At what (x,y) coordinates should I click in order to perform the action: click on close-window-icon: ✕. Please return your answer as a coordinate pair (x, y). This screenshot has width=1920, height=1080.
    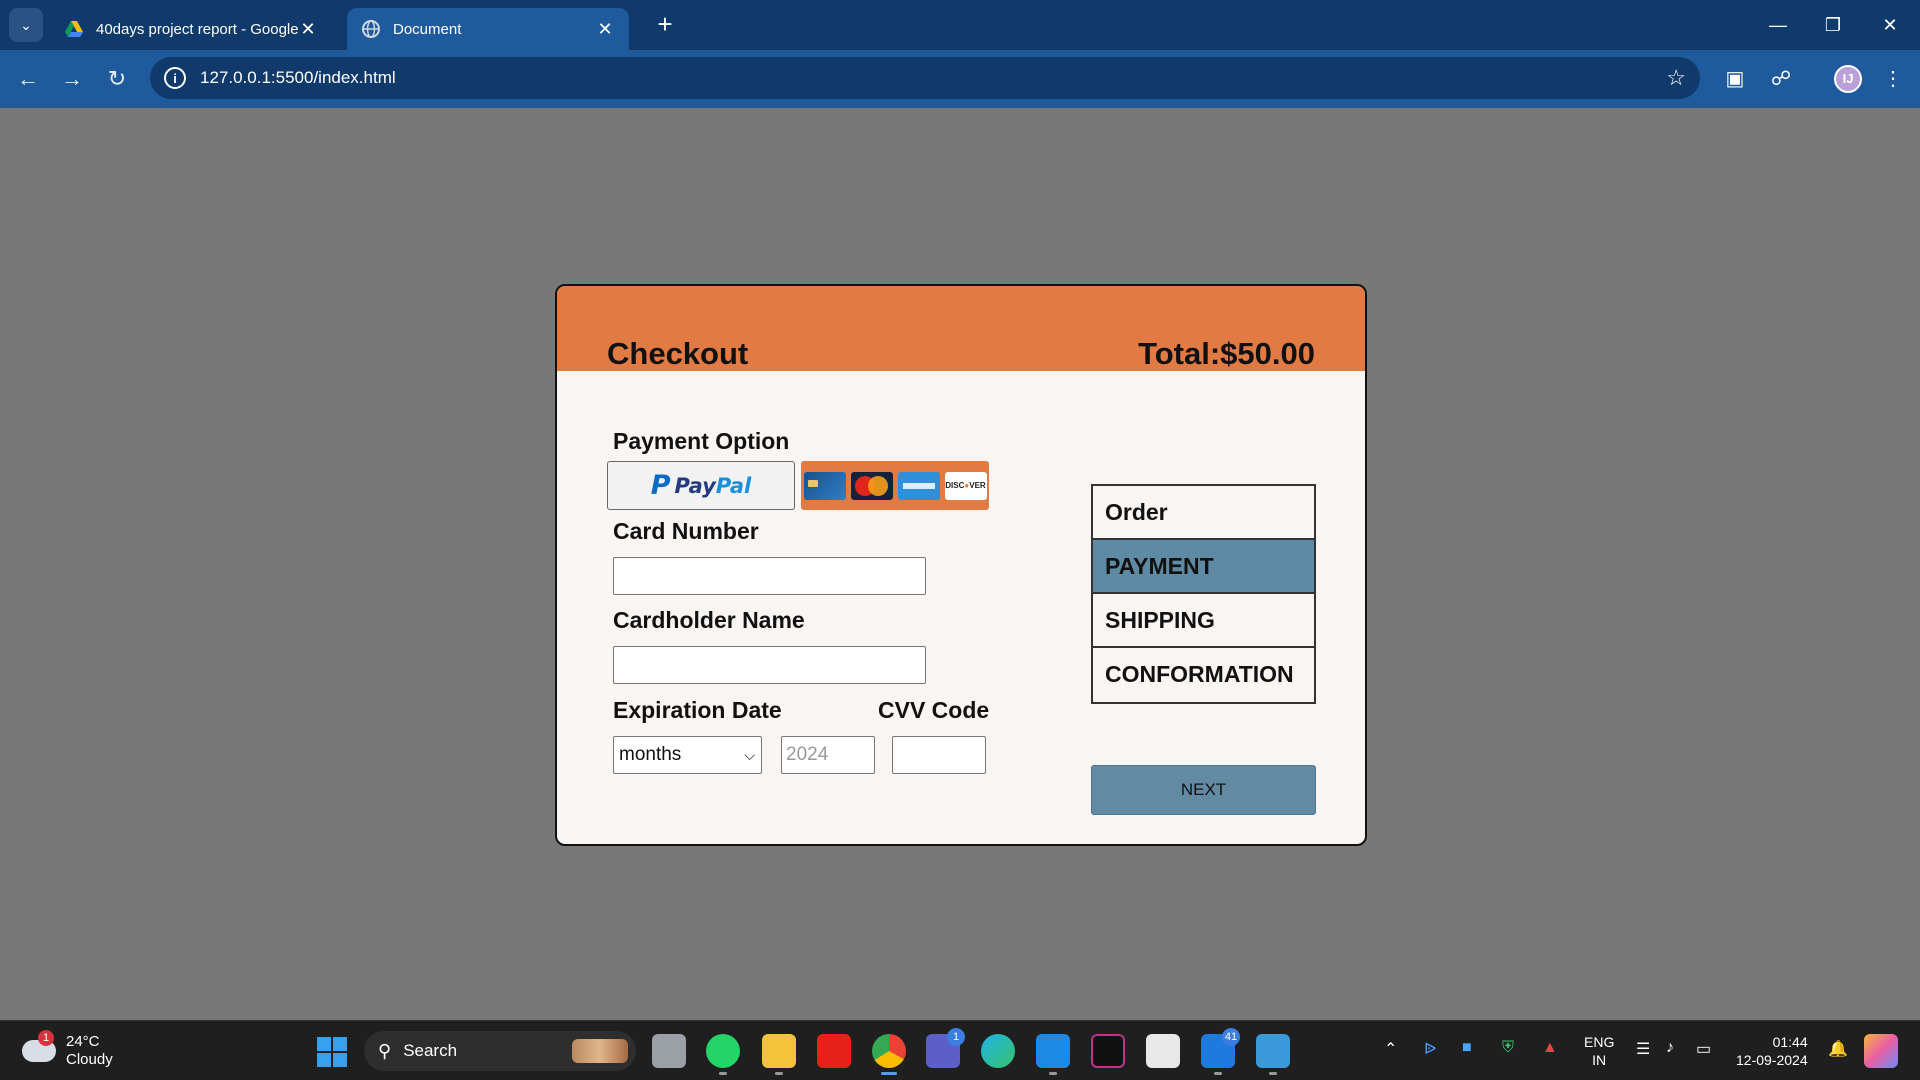
    Looking at the image, I should click on (1890, 25).